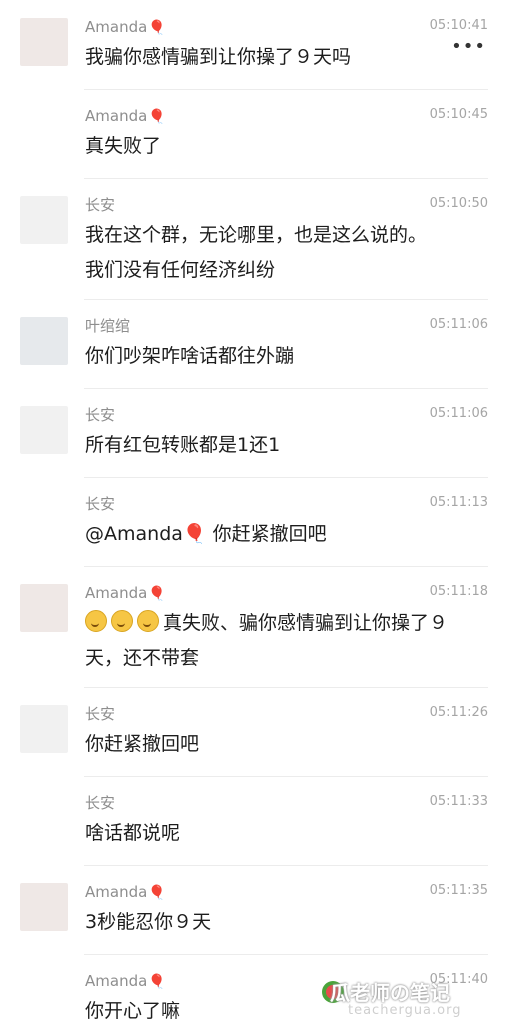 This screenshot has width=510, height=1029. Describe the element at coordinates (256, 235) in the screenshot. I see `message-text-line: 我在这个群，无论哪里，也是这么说的。` at that location.